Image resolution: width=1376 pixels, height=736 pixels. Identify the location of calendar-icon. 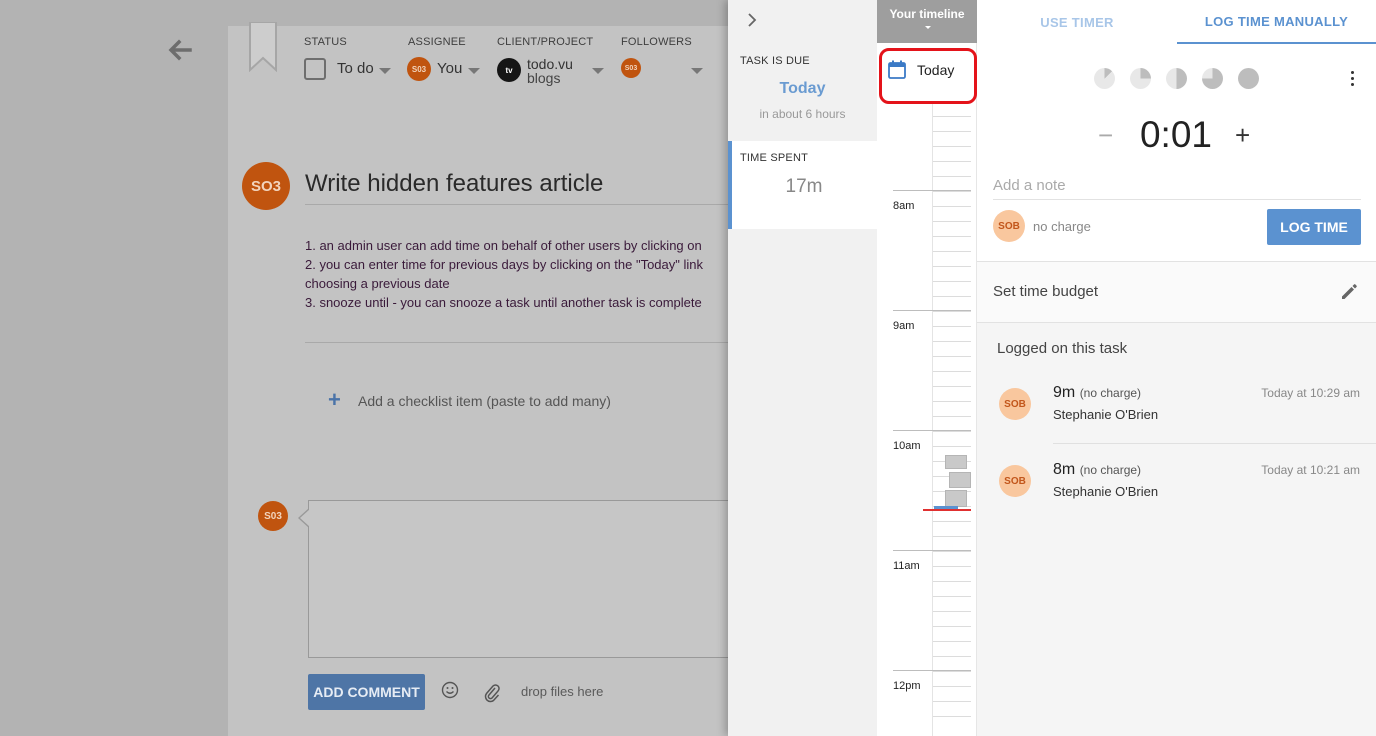
(897, 69).